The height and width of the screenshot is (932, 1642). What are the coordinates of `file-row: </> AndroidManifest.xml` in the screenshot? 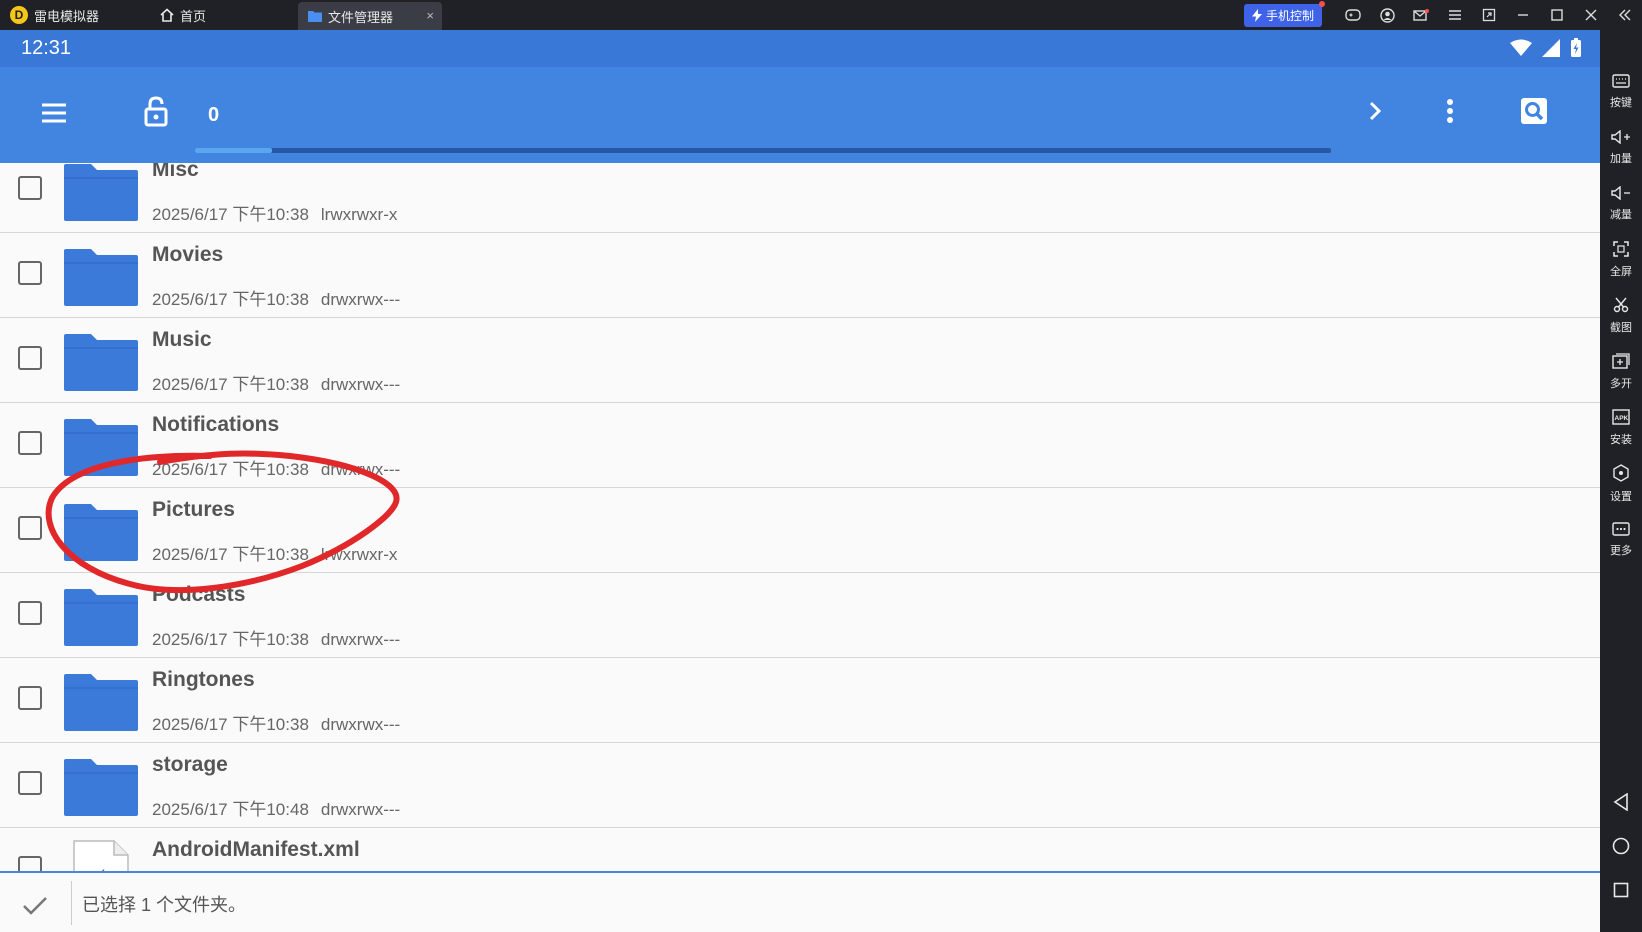 It's located at (800, 849).